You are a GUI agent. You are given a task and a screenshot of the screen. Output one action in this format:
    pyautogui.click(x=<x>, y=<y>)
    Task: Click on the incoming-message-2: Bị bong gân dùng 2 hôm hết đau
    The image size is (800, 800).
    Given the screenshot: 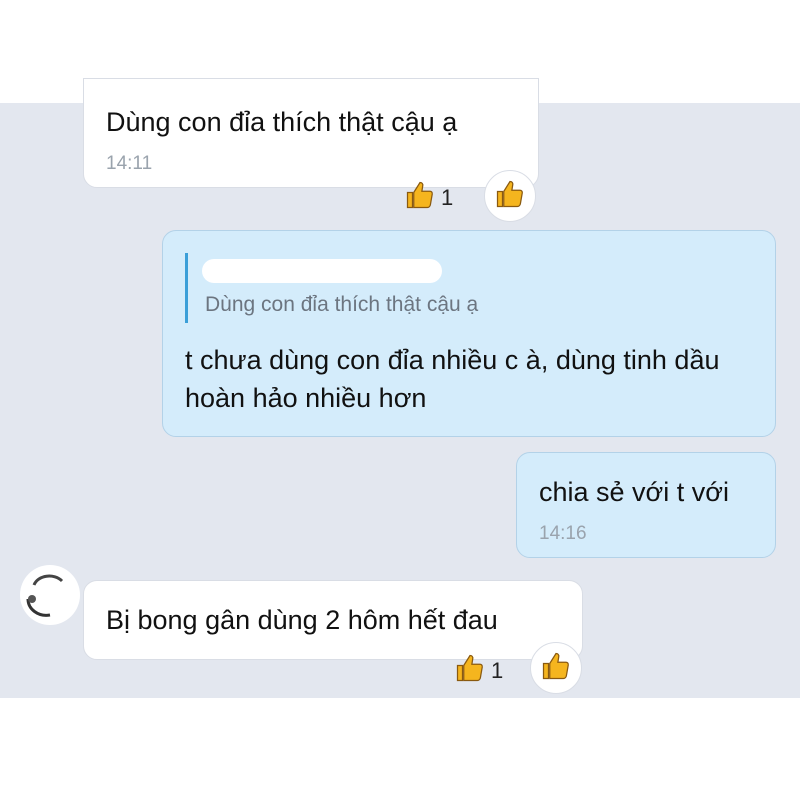 What is the action you would take?
    pyautogui.click(x=333, y=620)
    